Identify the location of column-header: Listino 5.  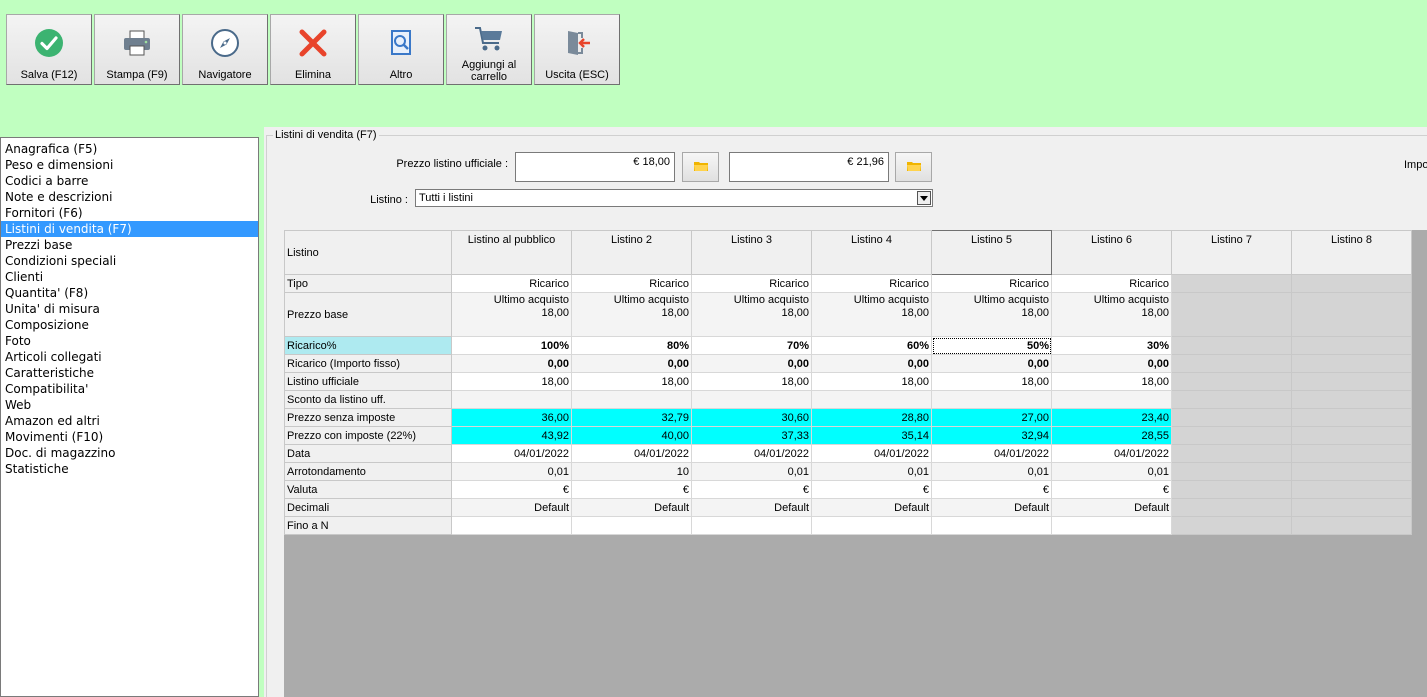
(991, 252).